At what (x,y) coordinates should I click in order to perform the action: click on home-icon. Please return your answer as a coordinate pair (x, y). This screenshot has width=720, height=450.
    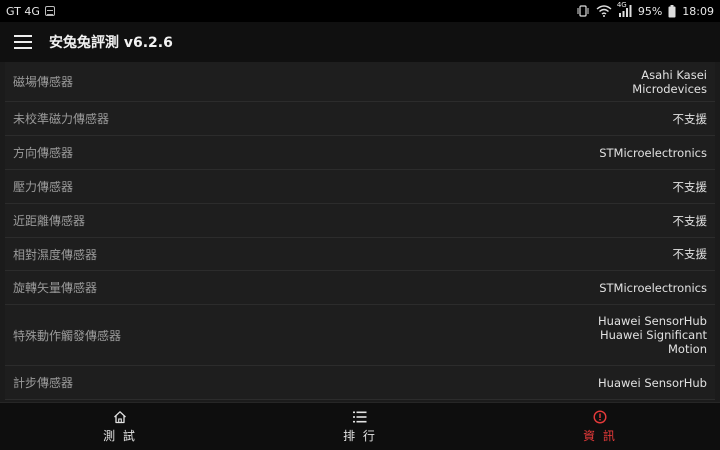
    Looking at the image, I should click on (120, 417).